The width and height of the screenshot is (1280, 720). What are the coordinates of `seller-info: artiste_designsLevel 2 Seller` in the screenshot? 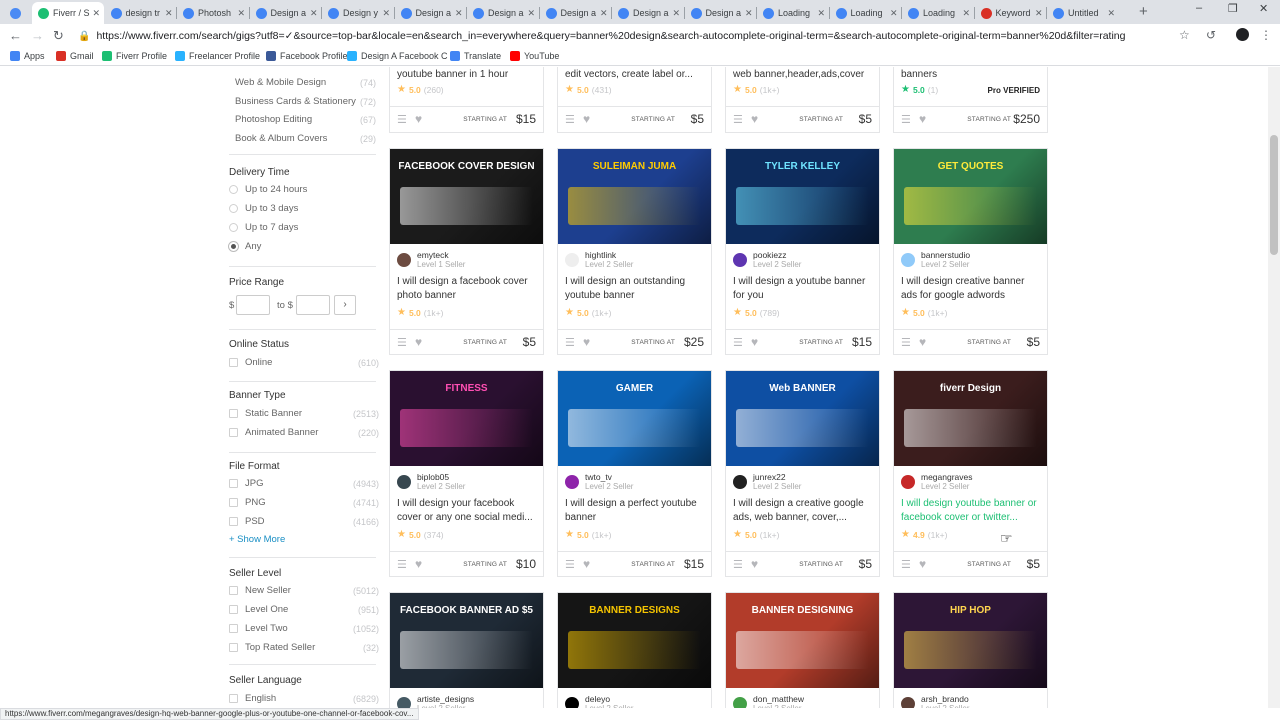 It's located at (435, 701).